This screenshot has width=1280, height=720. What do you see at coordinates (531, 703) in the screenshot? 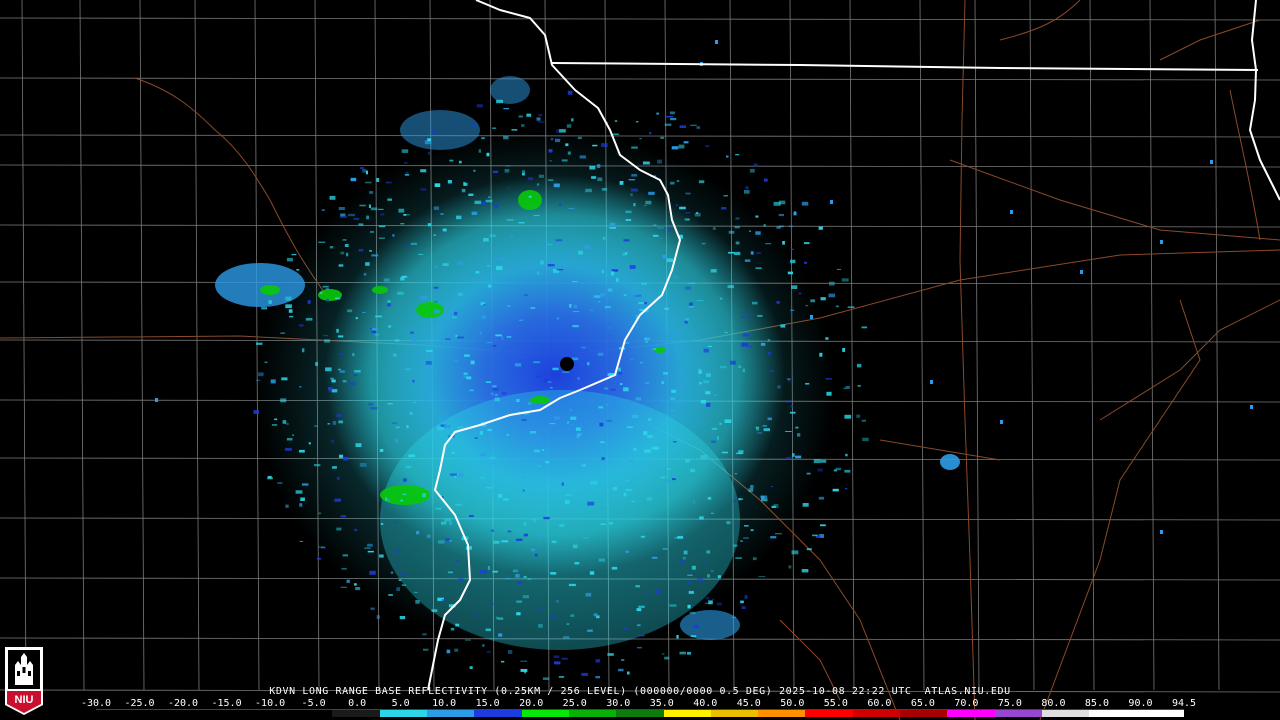
I see `legend-tick-label: 20.0` at bounding box center [531, 703].